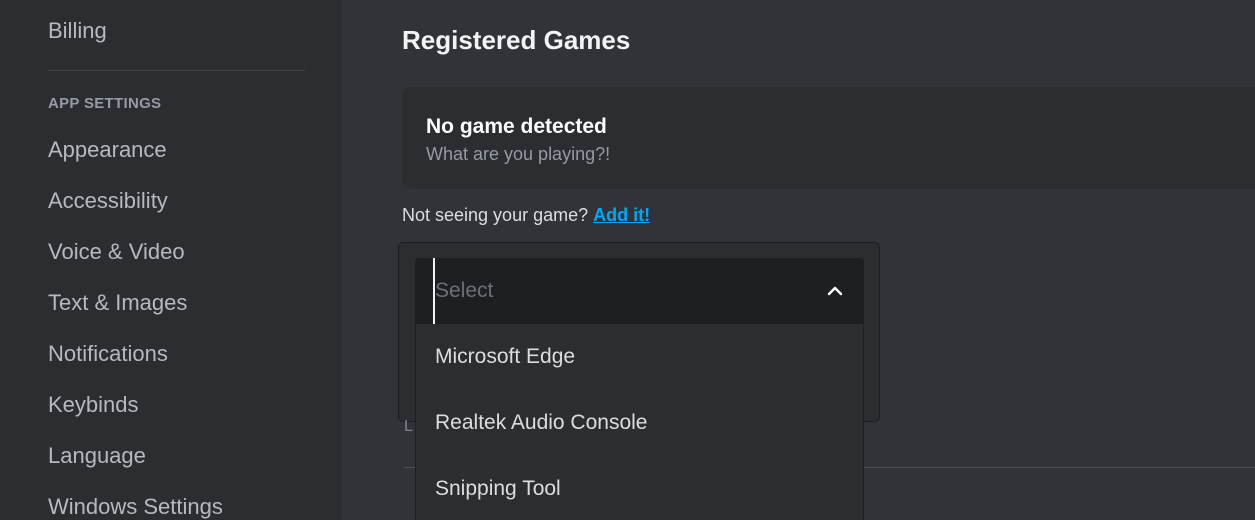 The image size is (1255, 520). What do you see at coordinates (408, 426) in the screenshot?
I see `obscured-label: L` at bounding box center [408, 426].